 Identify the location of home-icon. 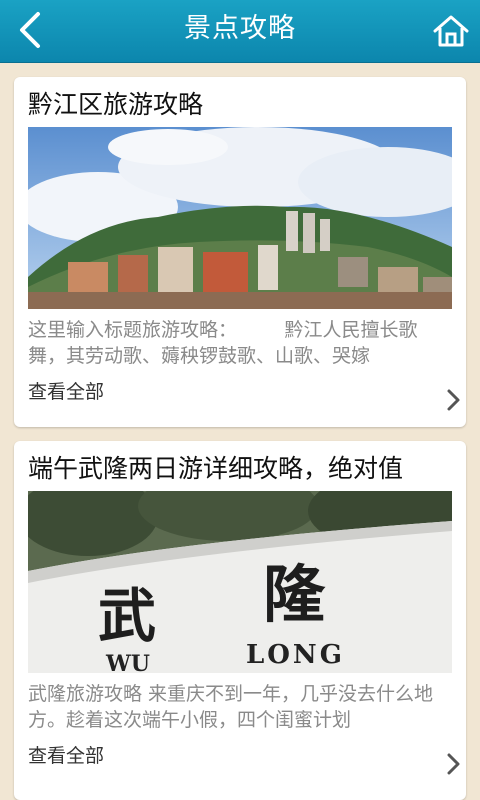
(451, 31).